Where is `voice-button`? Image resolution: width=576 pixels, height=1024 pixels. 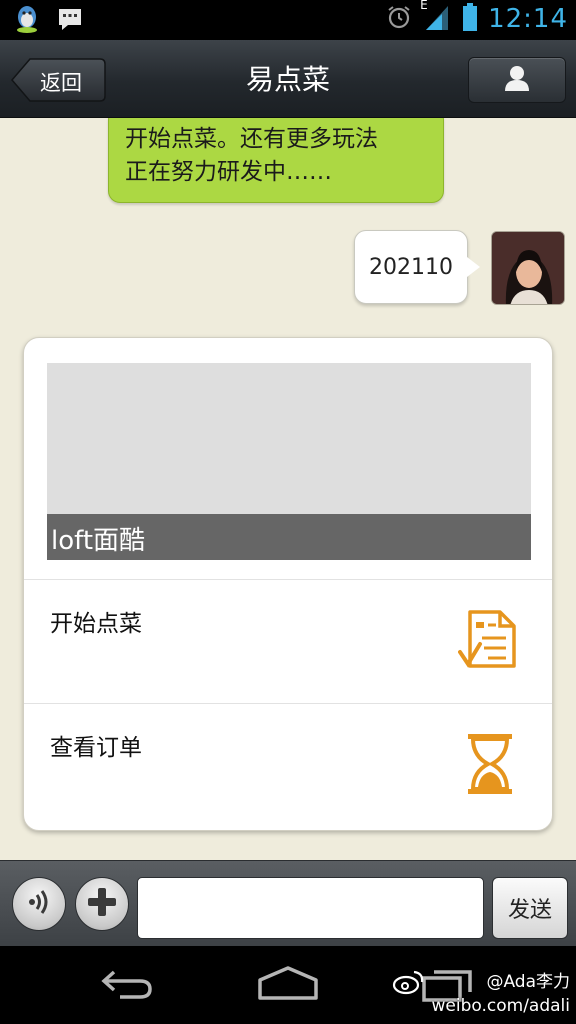
voice-button is located at coordinates (39, 904).